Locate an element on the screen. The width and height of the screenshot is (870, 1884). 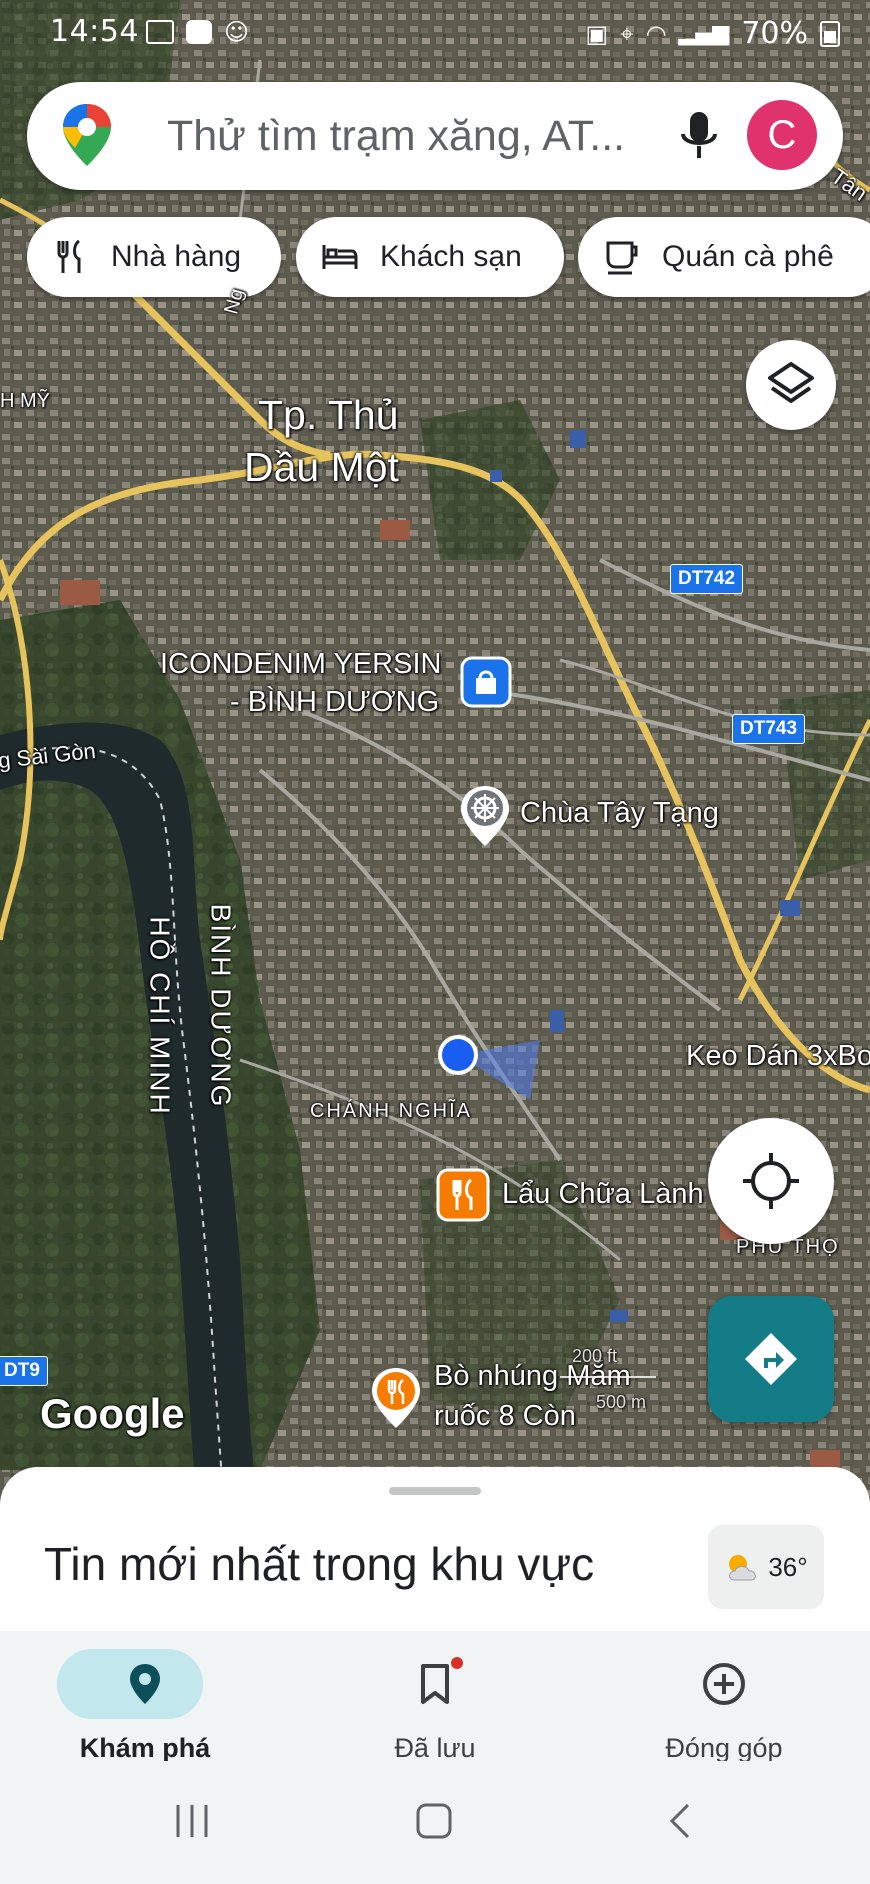
directions-button is located at coordinates (771, 1359).